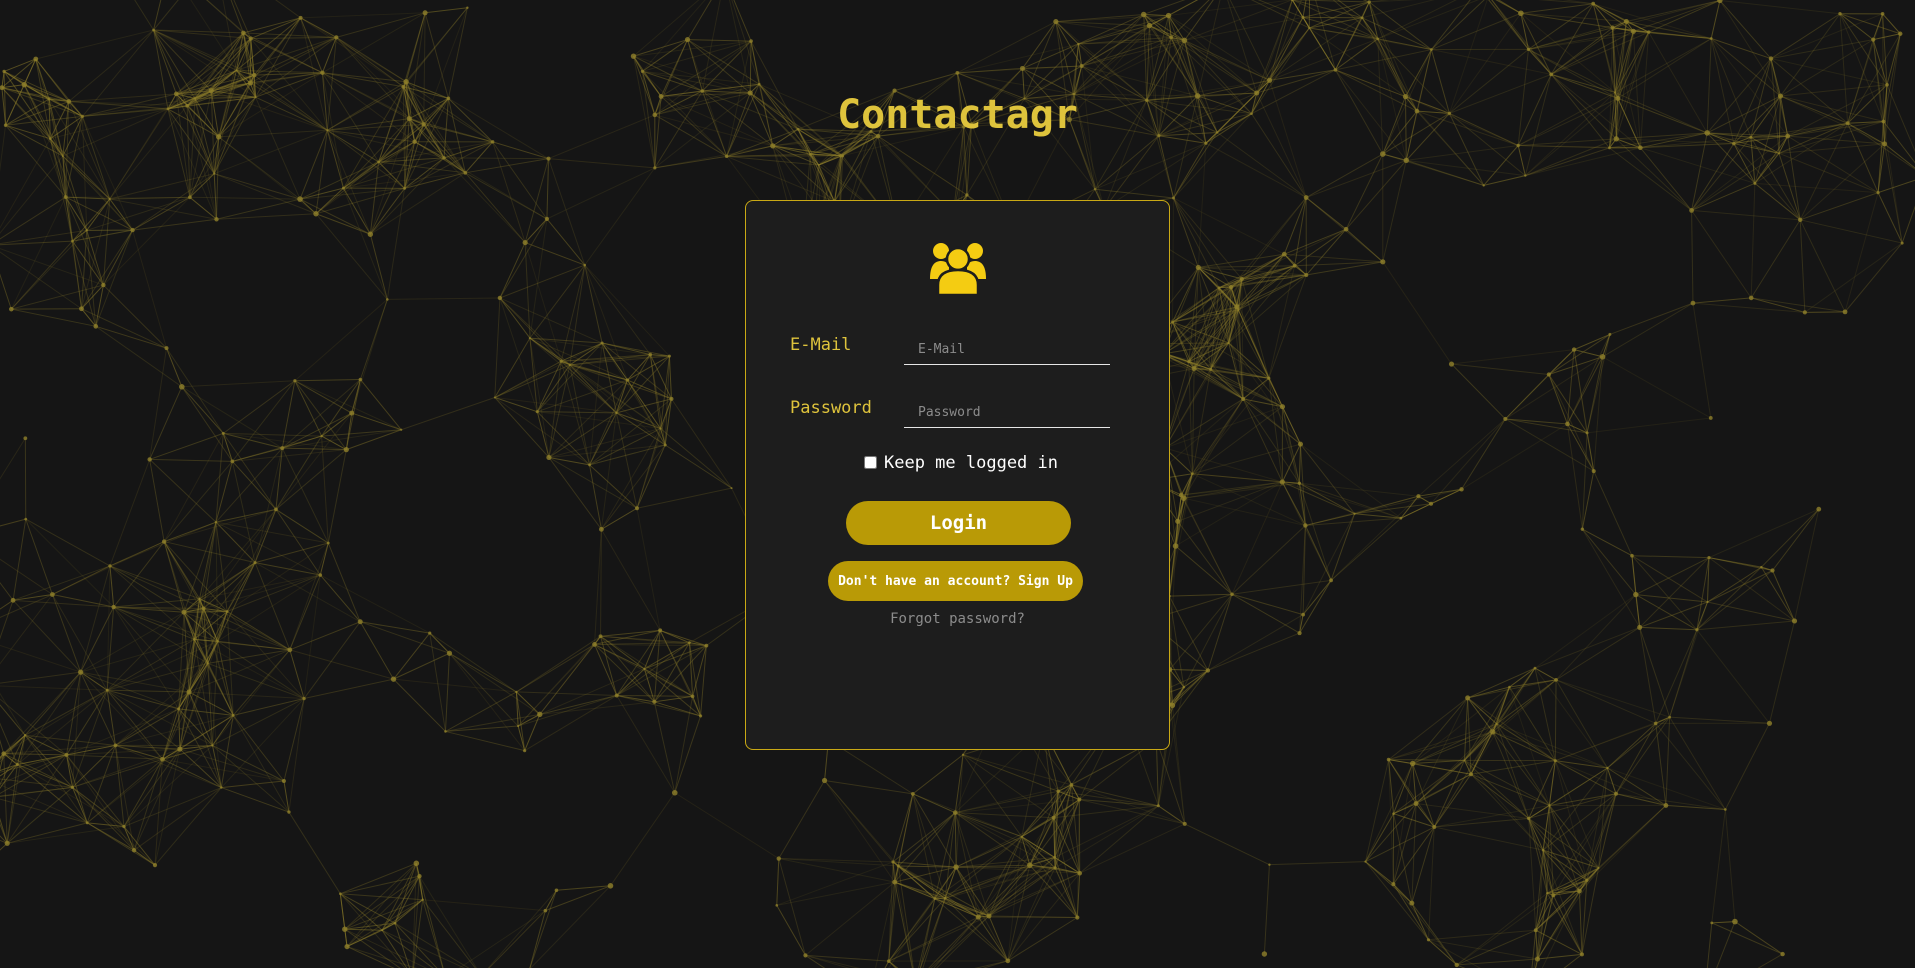 This screenshot has width=1915, height=968. Describe the element at coordinates (1007, 409) in the screenshot. I see `password-input` at that location.